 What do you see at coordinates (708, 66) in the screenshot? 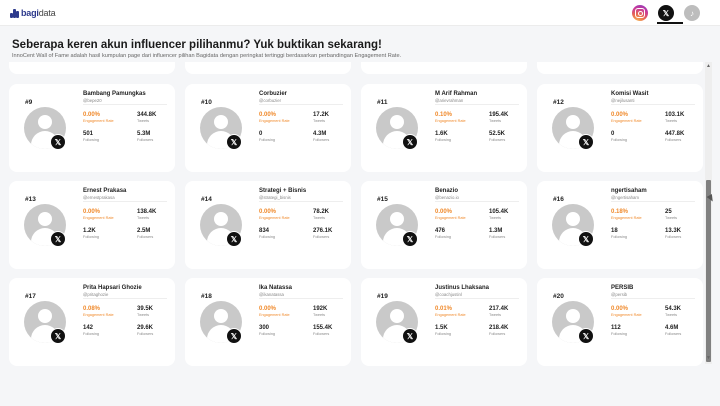
I see `scroll-up-arrow-icon: ▲` at bounding box center [708, 66].